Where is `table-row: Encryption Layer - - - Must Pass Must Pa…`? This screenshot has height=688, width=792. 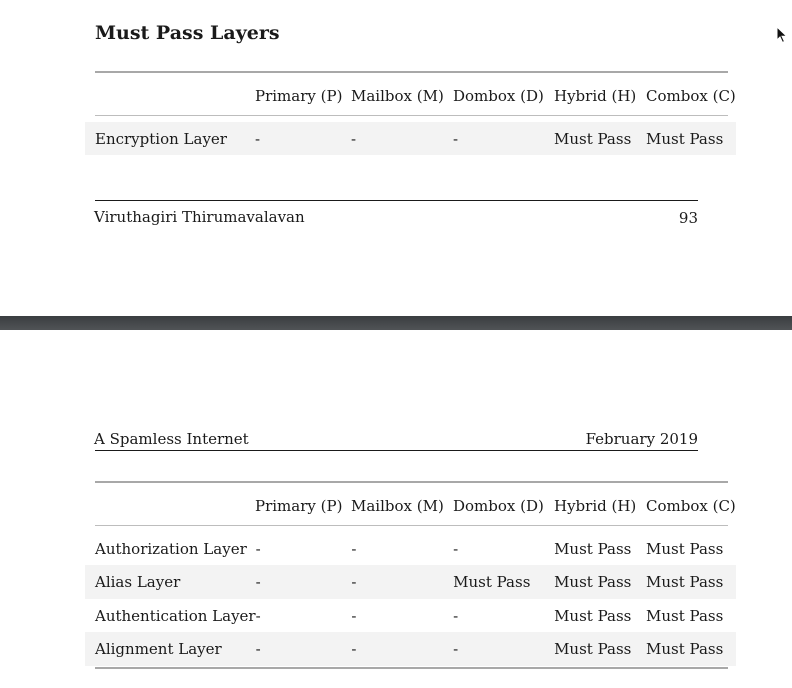 table-row: Encryption Layer - - - Must Pass Must Pa… is located at coordinates (415, 138).